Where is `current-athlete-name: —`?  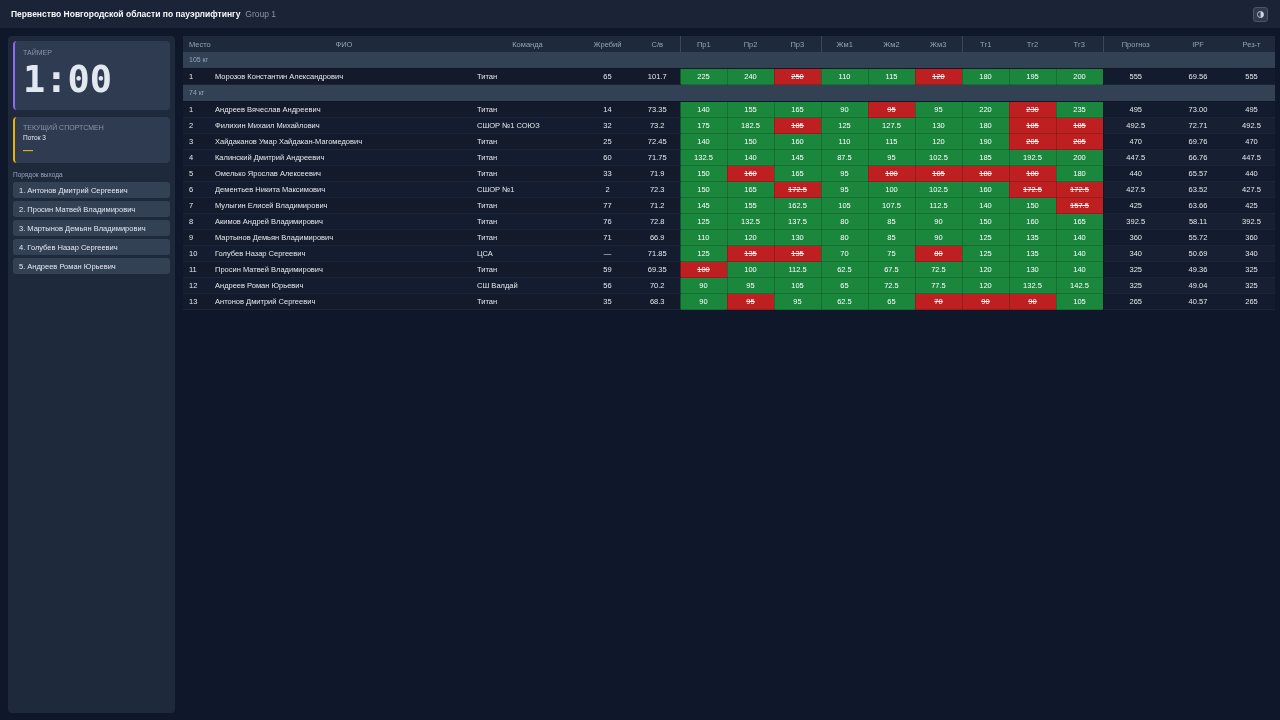
current-athlete-name: — is located at coordinates (28, 150).